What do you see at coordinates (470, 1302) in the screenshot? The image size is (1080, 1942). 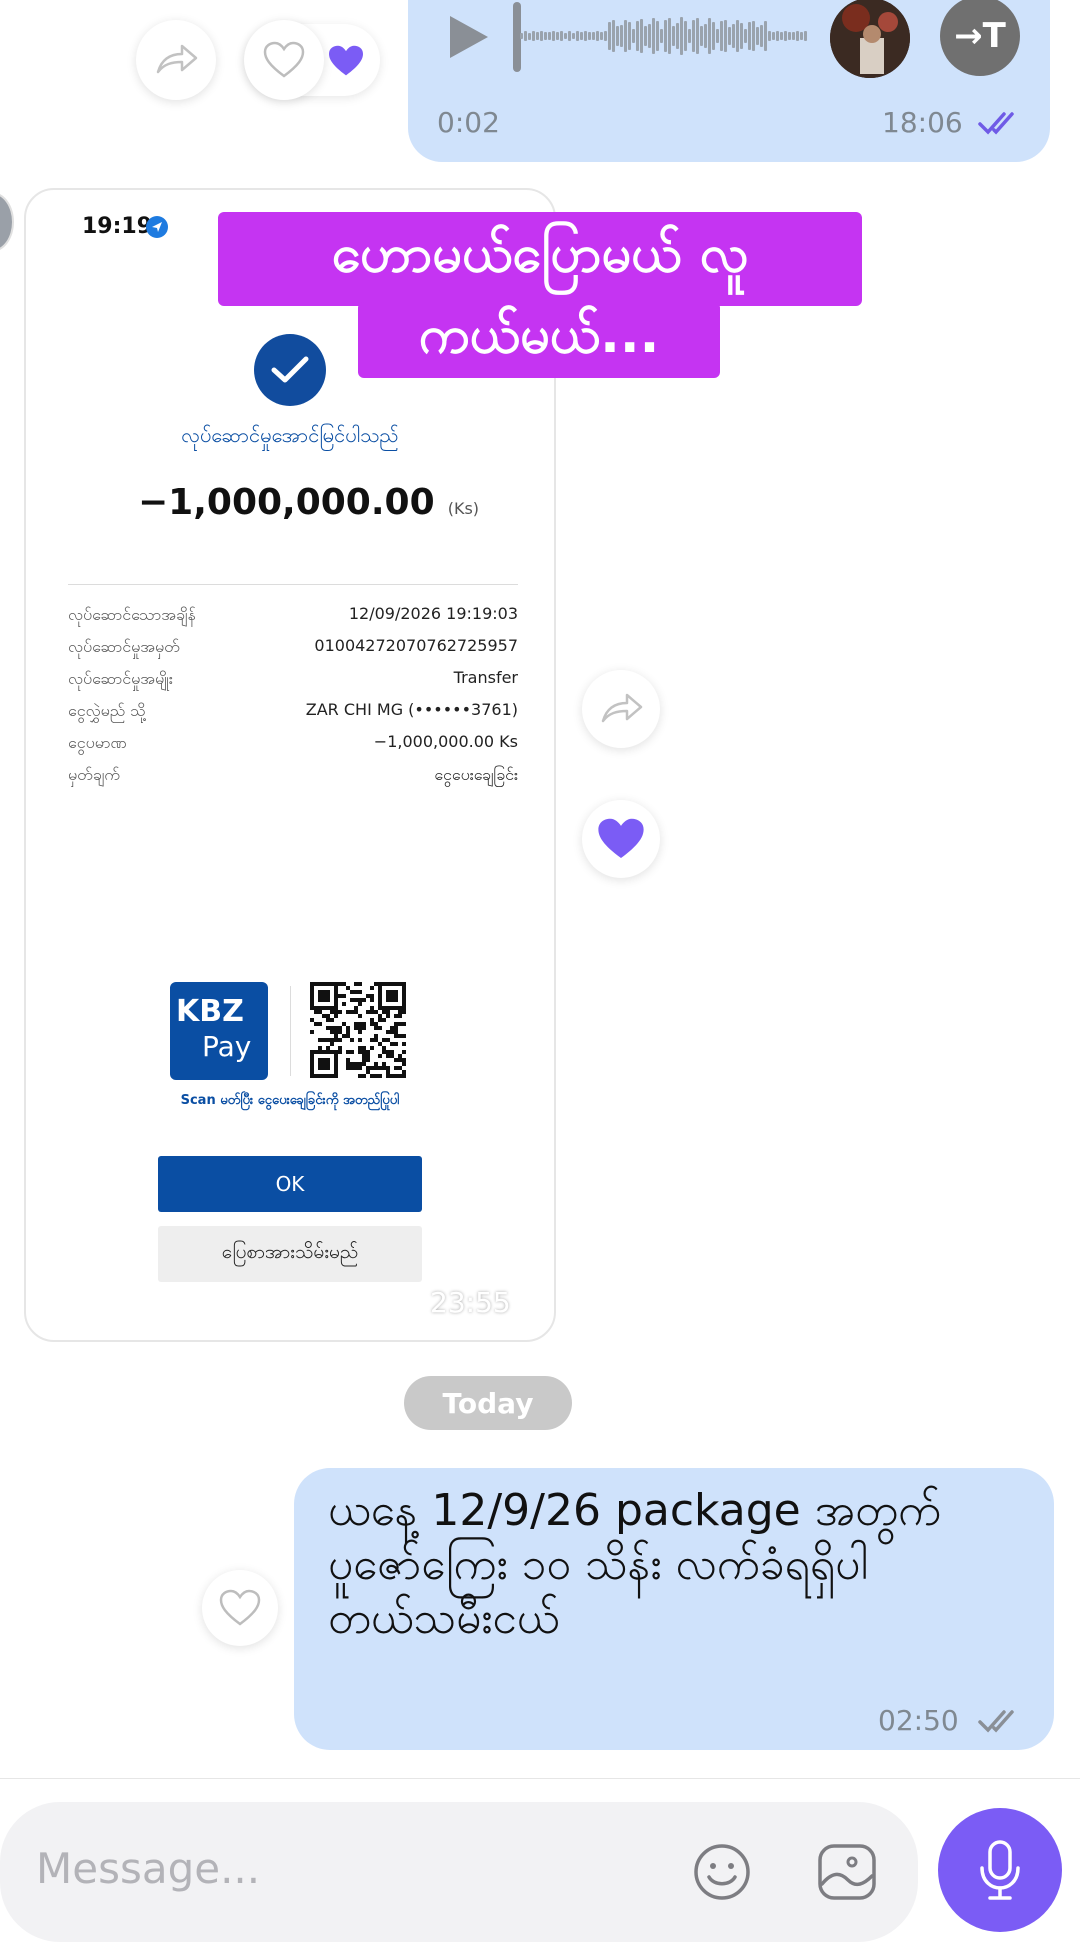 I see `image-time: 23:55` at bounding box center [470, 1302].